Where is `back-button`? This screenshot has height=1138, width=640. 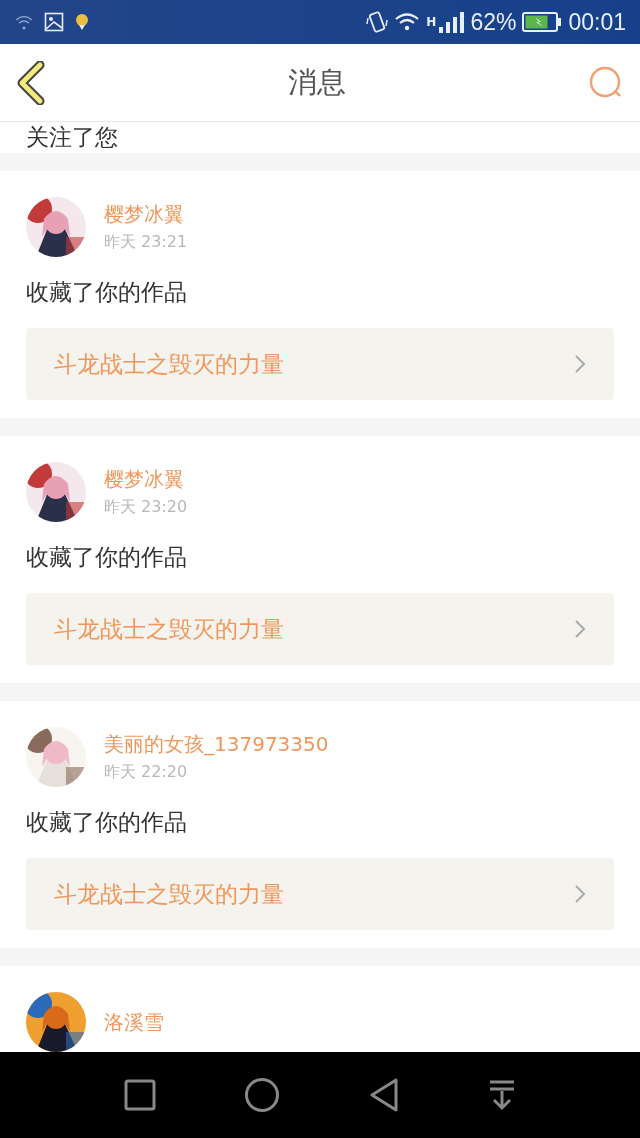
back-button is located at coordinates (31, 82).